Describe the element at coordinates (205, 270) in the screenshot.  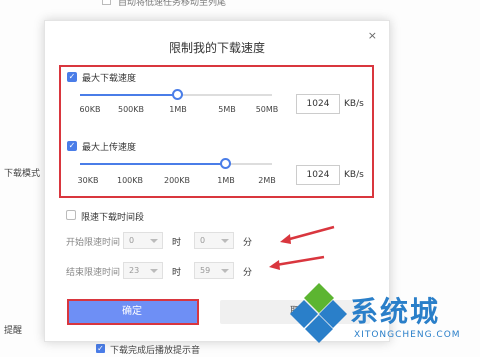
I see `end-minute-value: 59` at that location.